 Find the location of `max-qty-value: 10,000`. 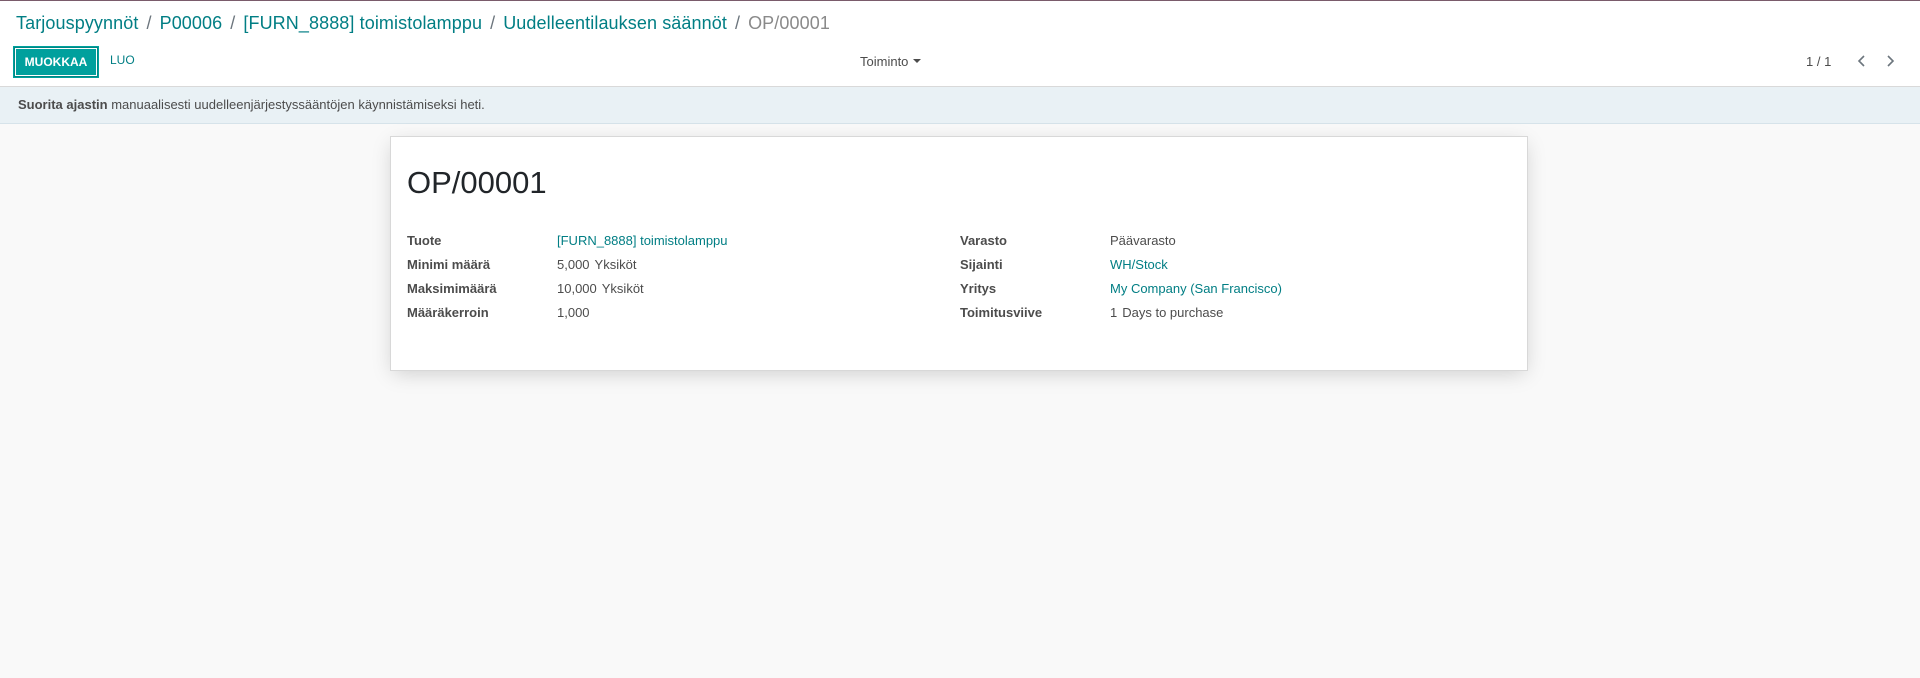

max-qty-value: 10,000 is located at coordinates (577, 288).